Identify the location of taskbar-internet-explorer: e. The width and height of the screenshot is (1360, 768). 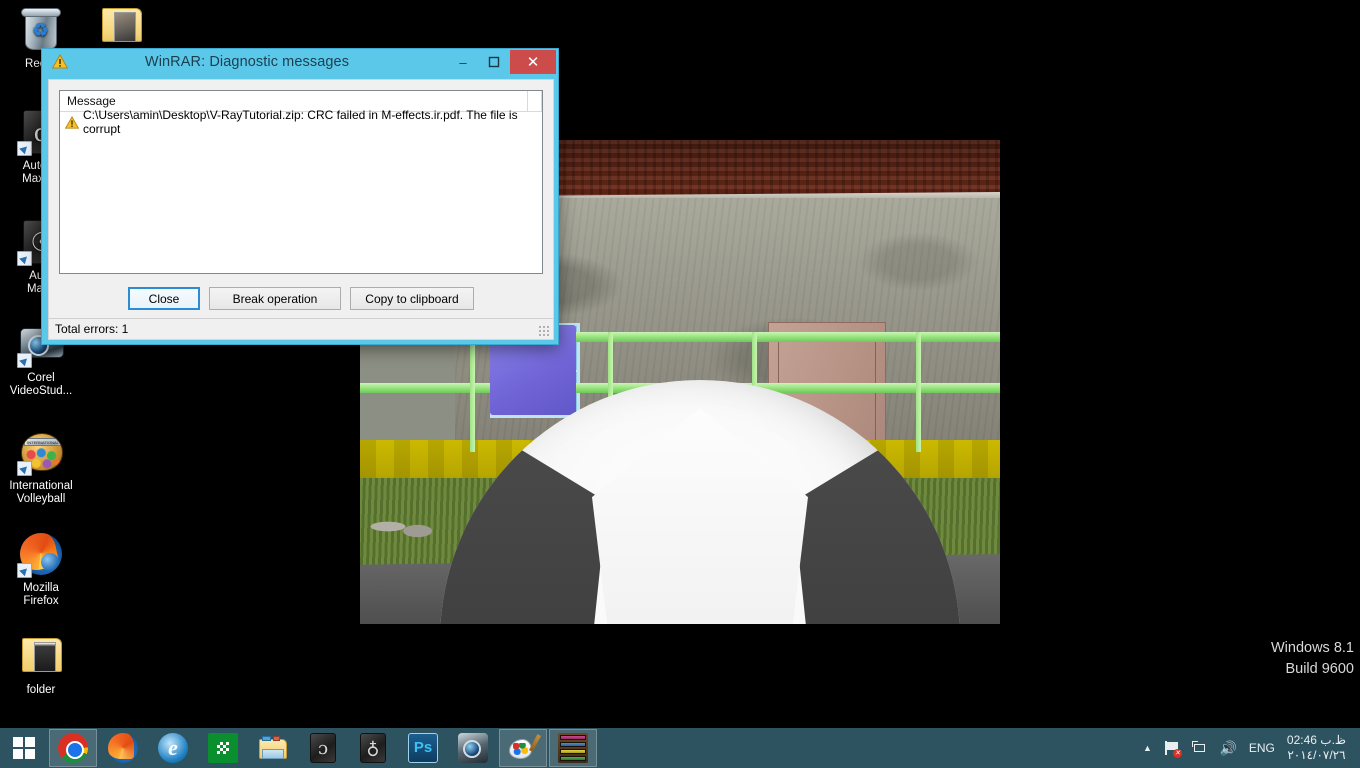
(173, 748).